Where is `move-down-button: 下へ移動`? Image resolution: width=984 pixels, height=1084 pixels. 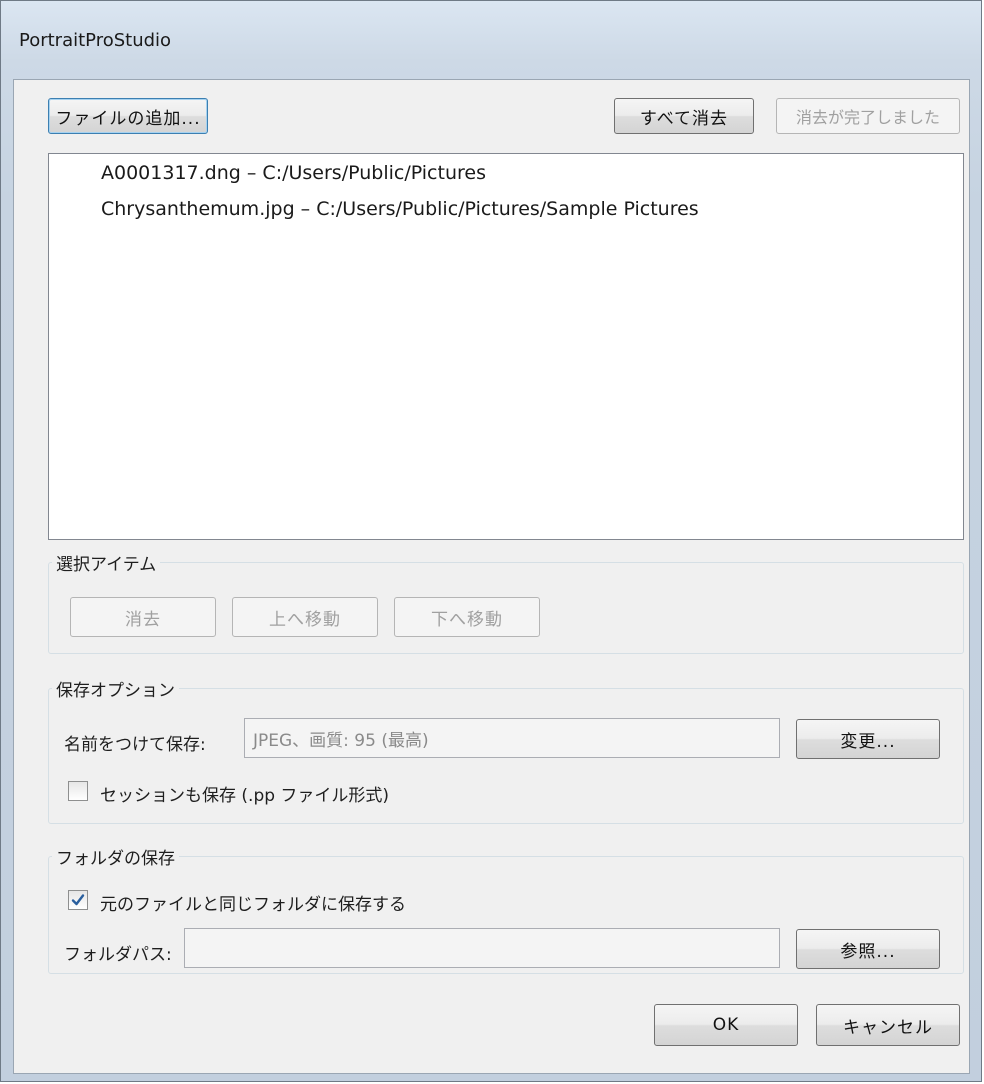
move-down-button: 下へ移動 is located at coordinates (467, 617).